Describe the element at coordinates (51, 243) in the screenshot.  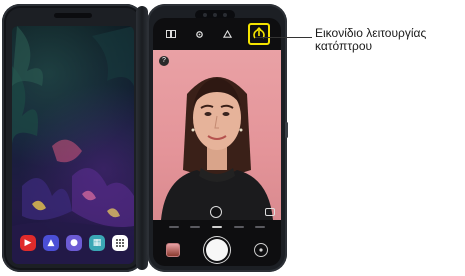
I see `gallery-app-icon: ▲` at that location.